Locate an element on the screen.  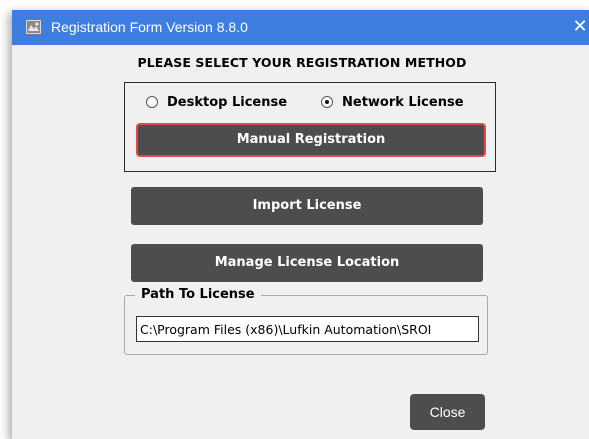
license-path-field is located at coordinates (307, 329).